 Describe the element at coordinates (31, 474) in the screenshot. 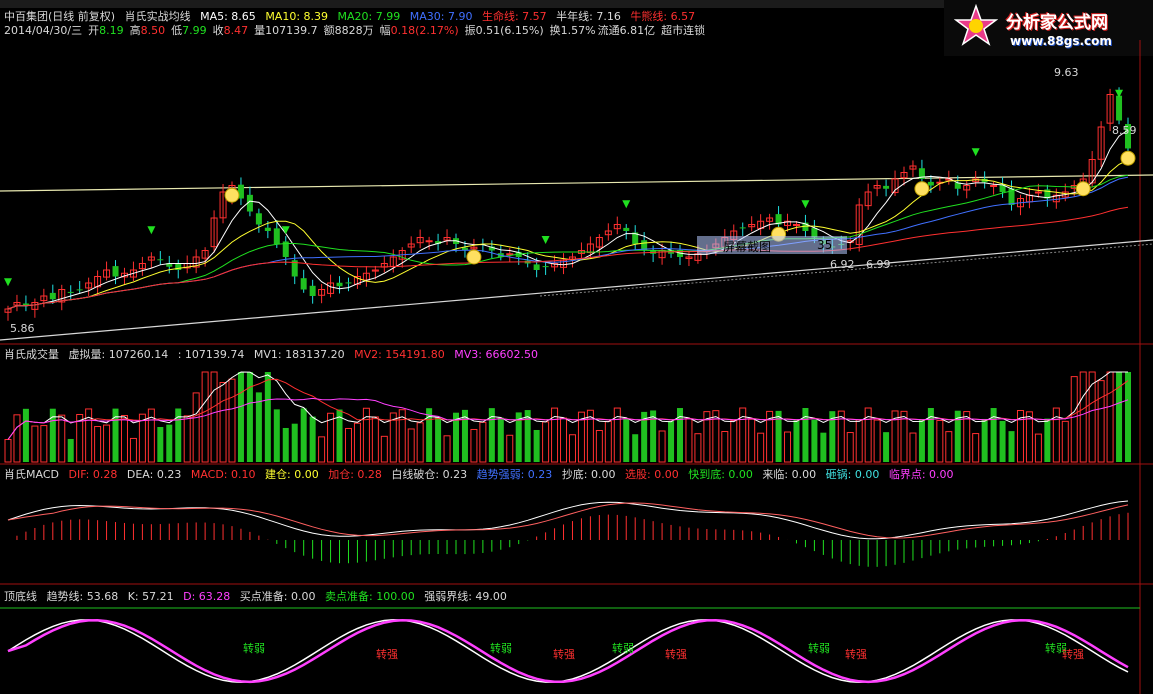

I see `macd-panel-name: 肖氏MACD` at that location.